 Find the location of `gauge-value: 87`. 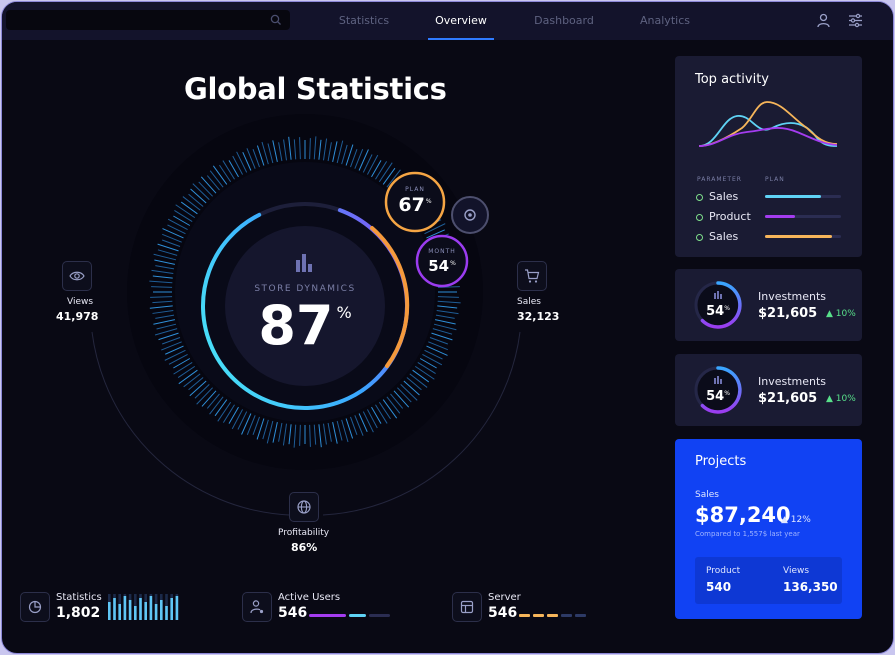

gauge-value: 87 is located at coordinates (296, 325).